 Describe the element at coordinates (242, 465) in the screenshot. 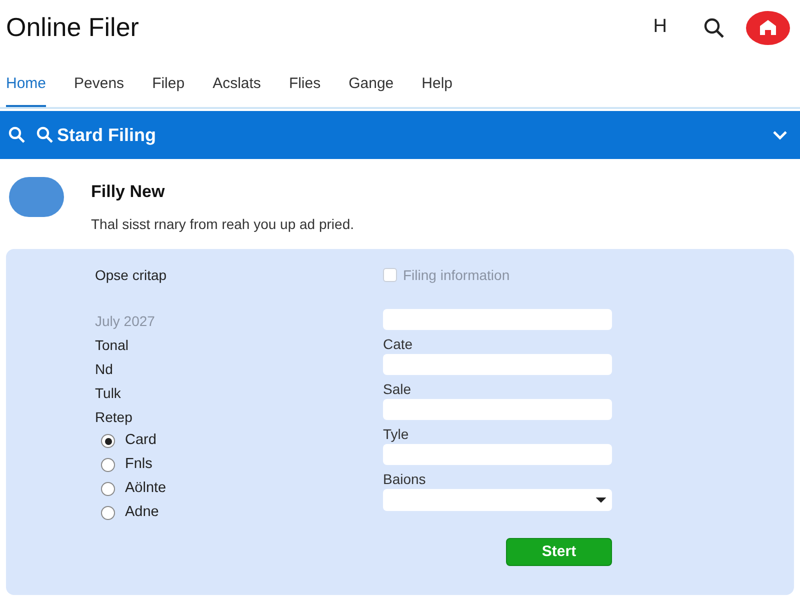

I see `radio-option: Fnls` at that location.